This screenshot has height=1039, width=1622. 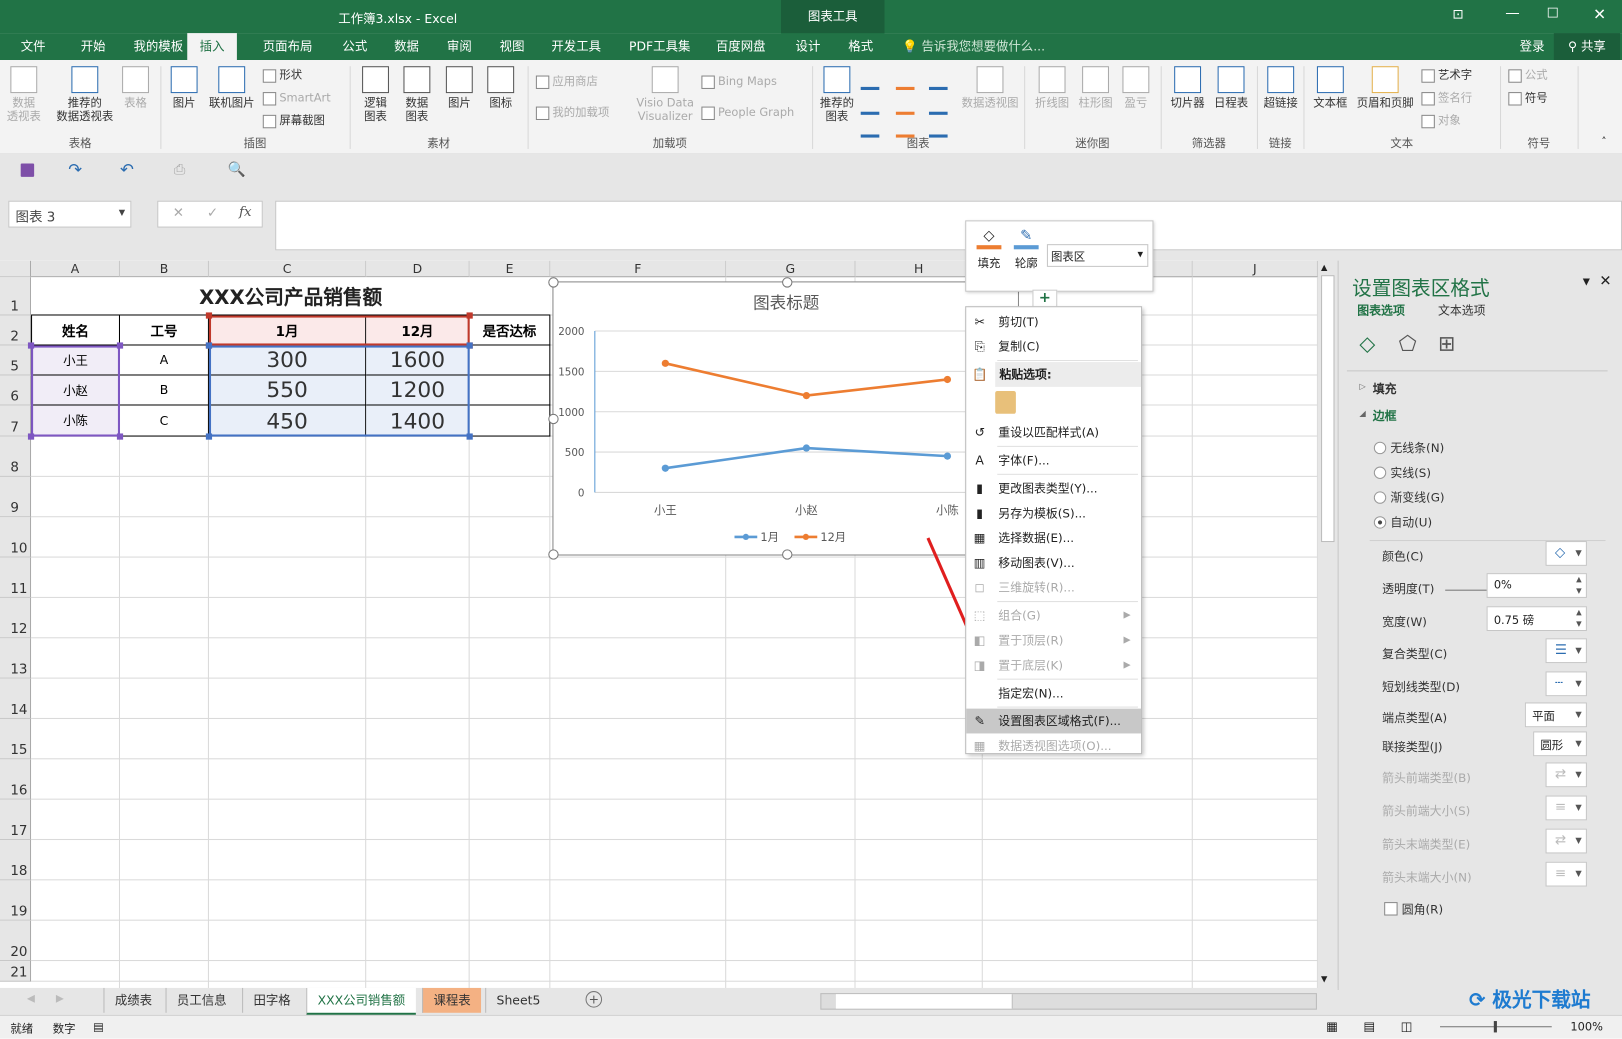 I want to click on print-icon: ⎙, so click(x=180, y=169).